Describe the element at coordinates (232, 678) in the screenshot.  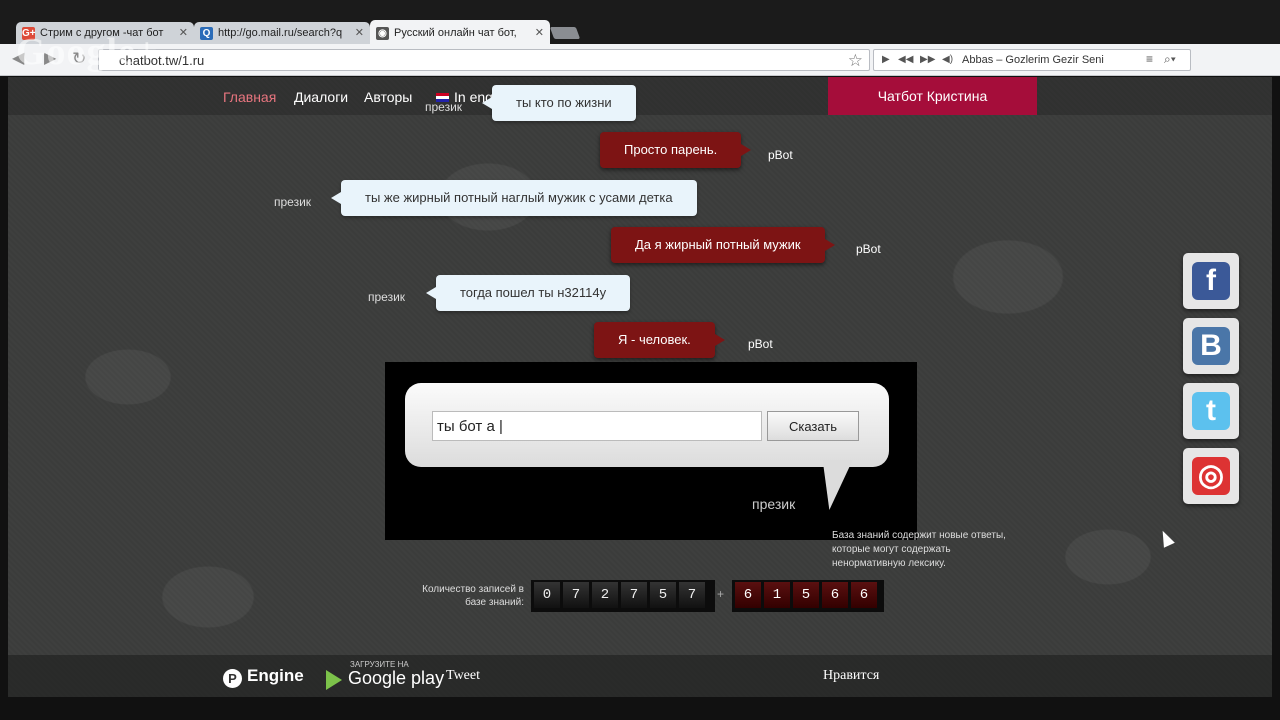
I see `engine-logo-icon: P` at that location.